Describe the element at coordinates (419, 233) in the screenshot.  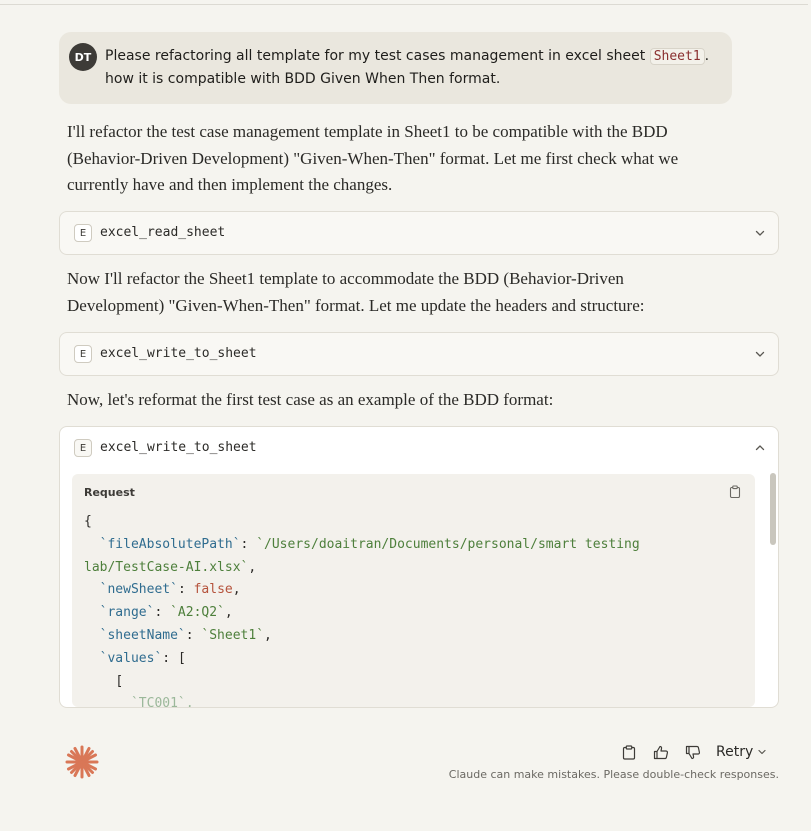
I see `tool-call-excel-read-sheet: E excel_read_sheet` at that location.